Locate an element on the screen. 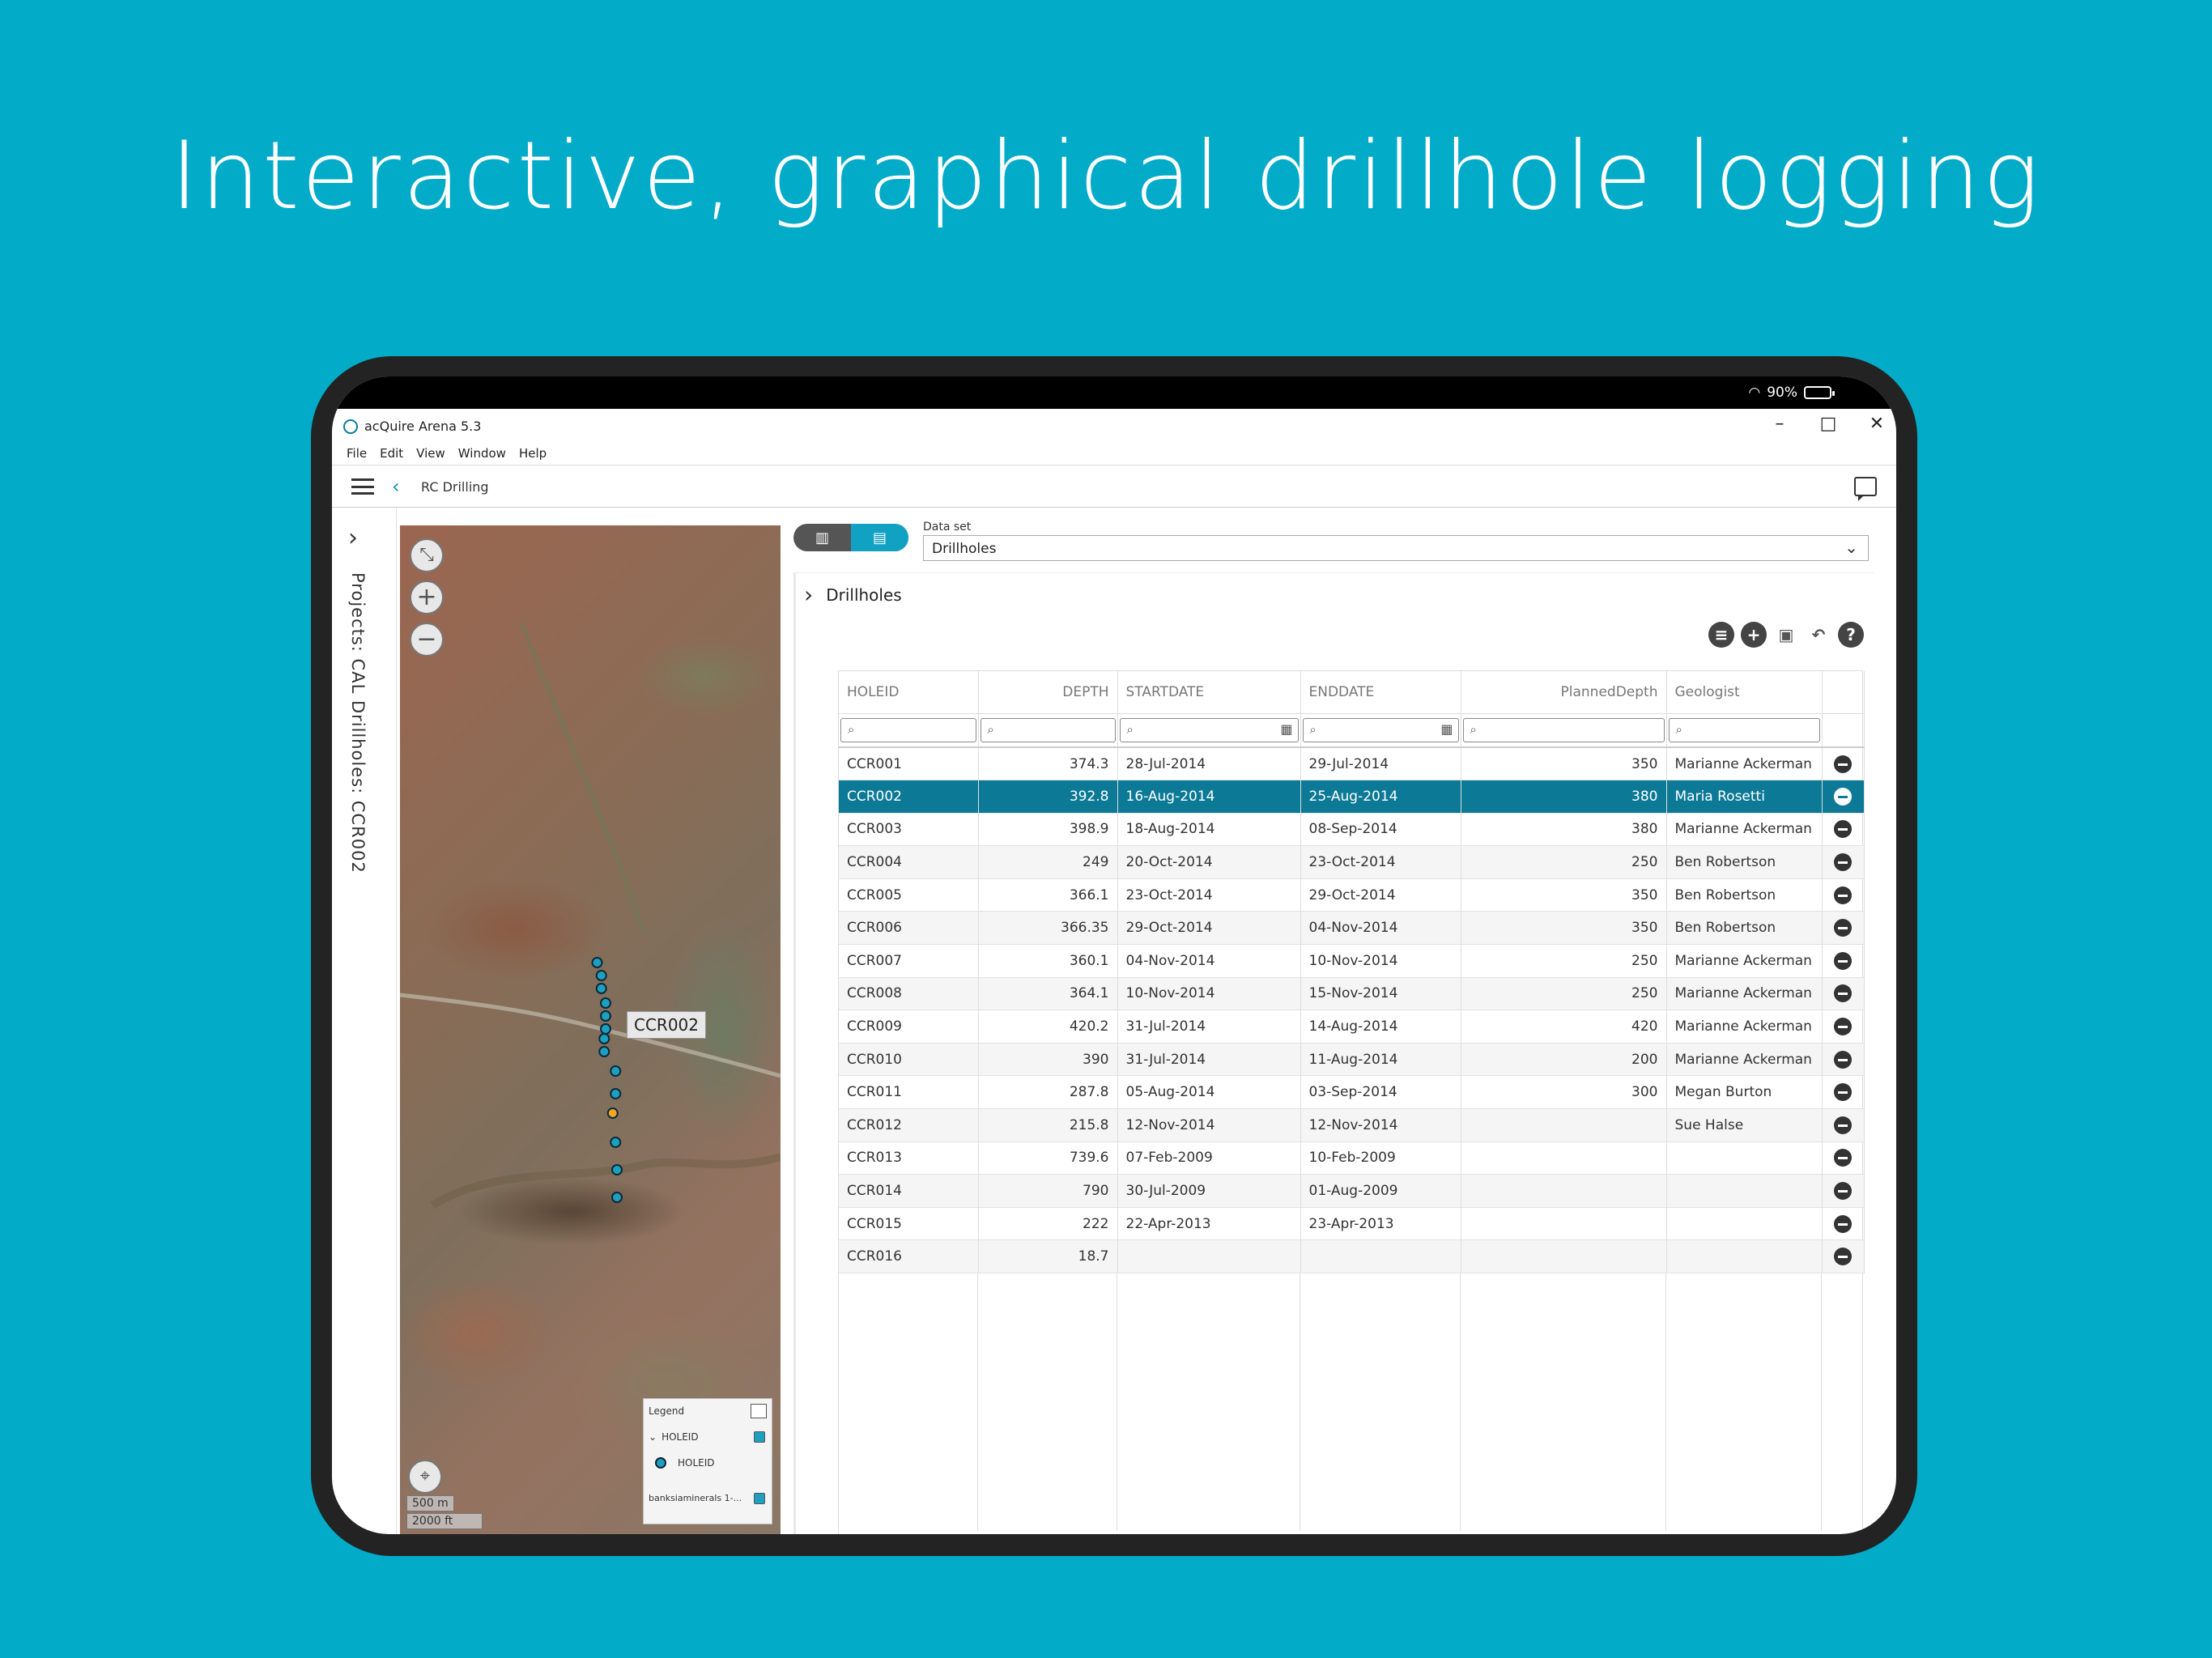 The height and width of the screenshot is (1658, 2212). cell-depth: 18.7 is located at coordinates (1048, 1256).